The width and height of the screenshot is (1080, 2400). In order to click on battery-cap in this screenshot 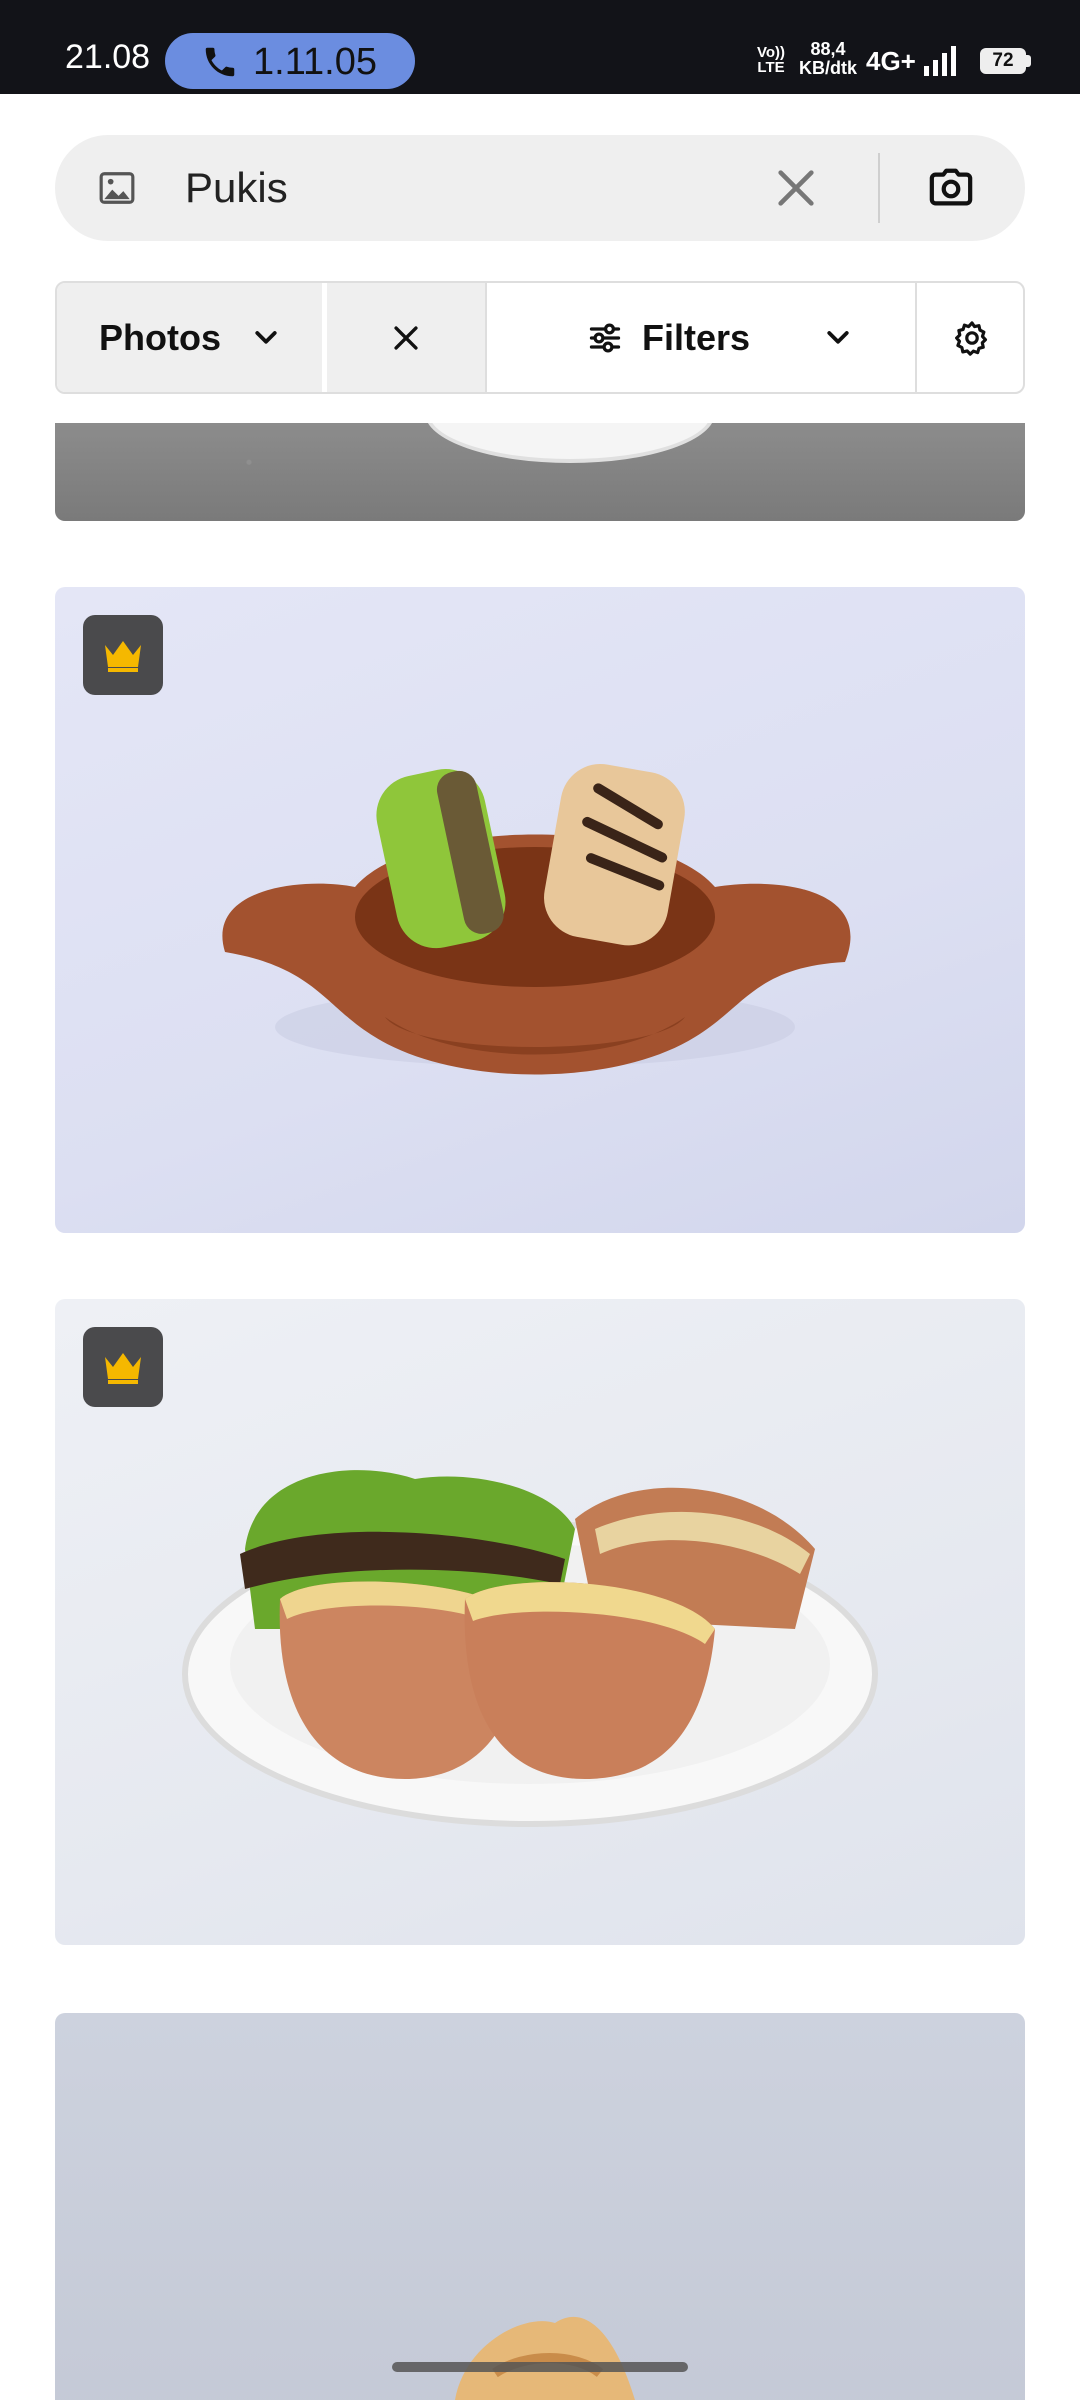, I will do `click(1028, 61)`.